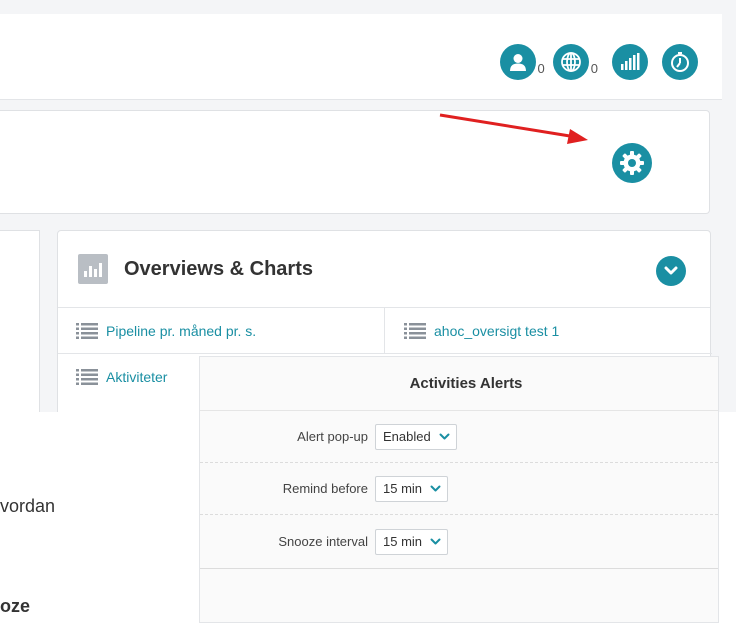  Describe the element at coordinates (513, 128) in the screenshot. I see `red-arrow-annotation` at that location.